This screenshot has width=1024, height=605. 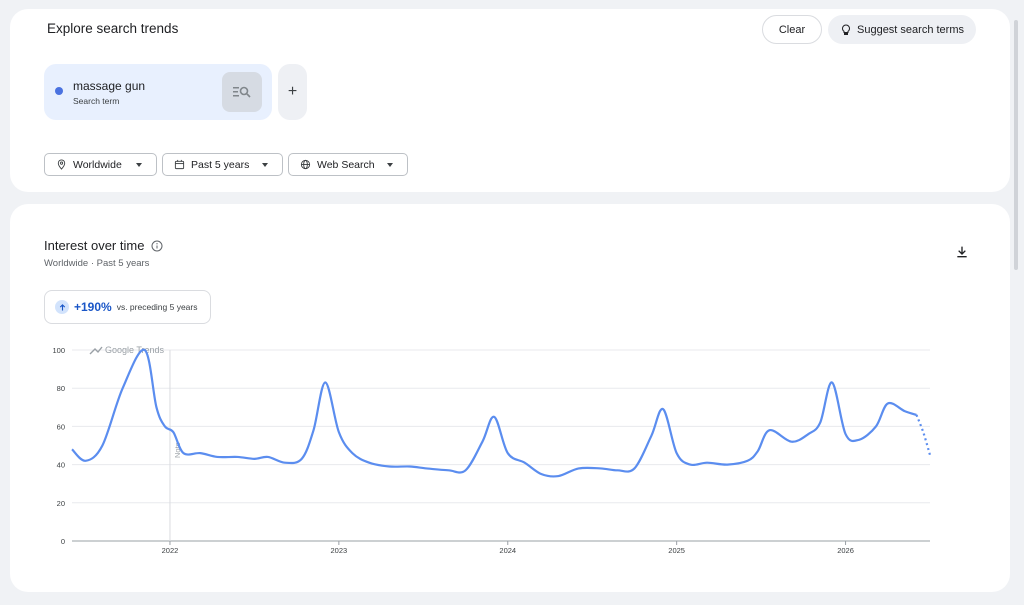 What do you see at coordinates (61, 426) in the screenshot?
I see `y-tick-label: 60` at bounding box center [61, 426].